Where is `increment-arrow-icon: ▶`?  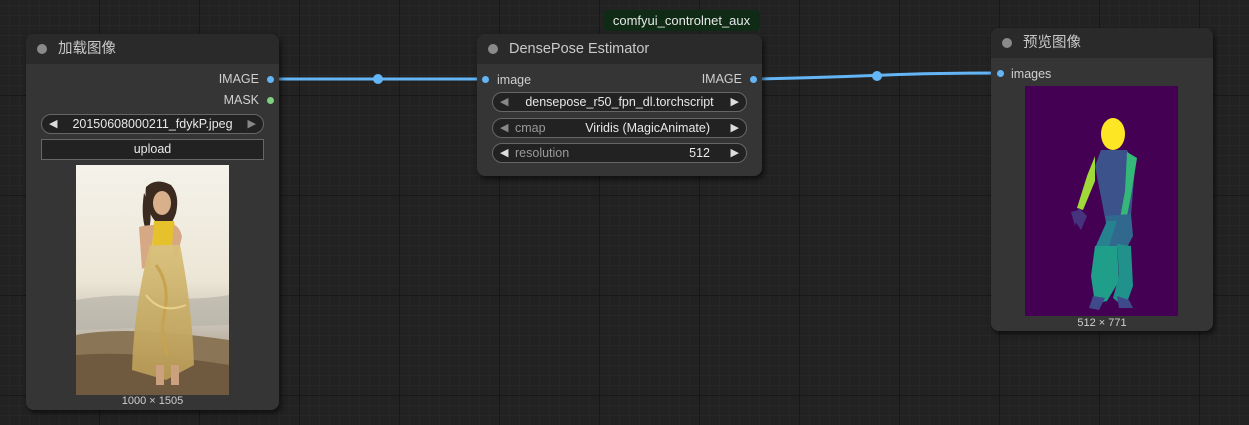 increment-arrow-icon: ▶ is located at coordinates (735, 153).